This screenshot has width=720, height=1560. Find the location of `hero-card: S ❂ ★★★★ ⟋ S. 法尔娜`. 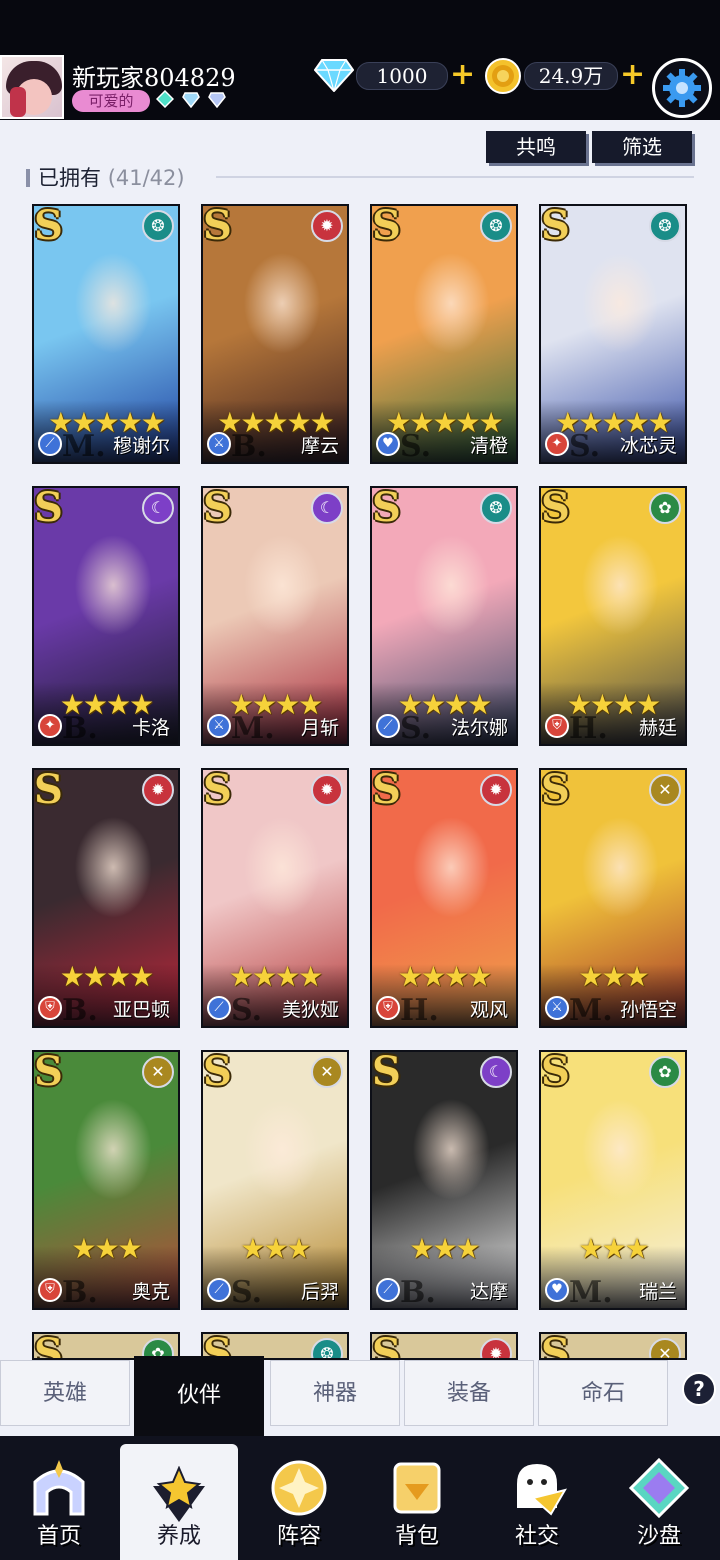

hero-card: S ❂ ★★★★ ⟋ S. 法尔娜 is located at coordinates (444, 616).